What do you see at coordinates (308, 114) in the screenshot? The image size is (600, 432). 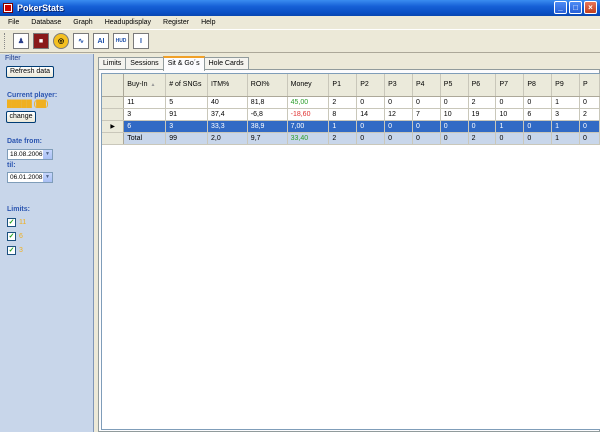 I see `table-cell: -18,60` at bounding box center [308, 114].